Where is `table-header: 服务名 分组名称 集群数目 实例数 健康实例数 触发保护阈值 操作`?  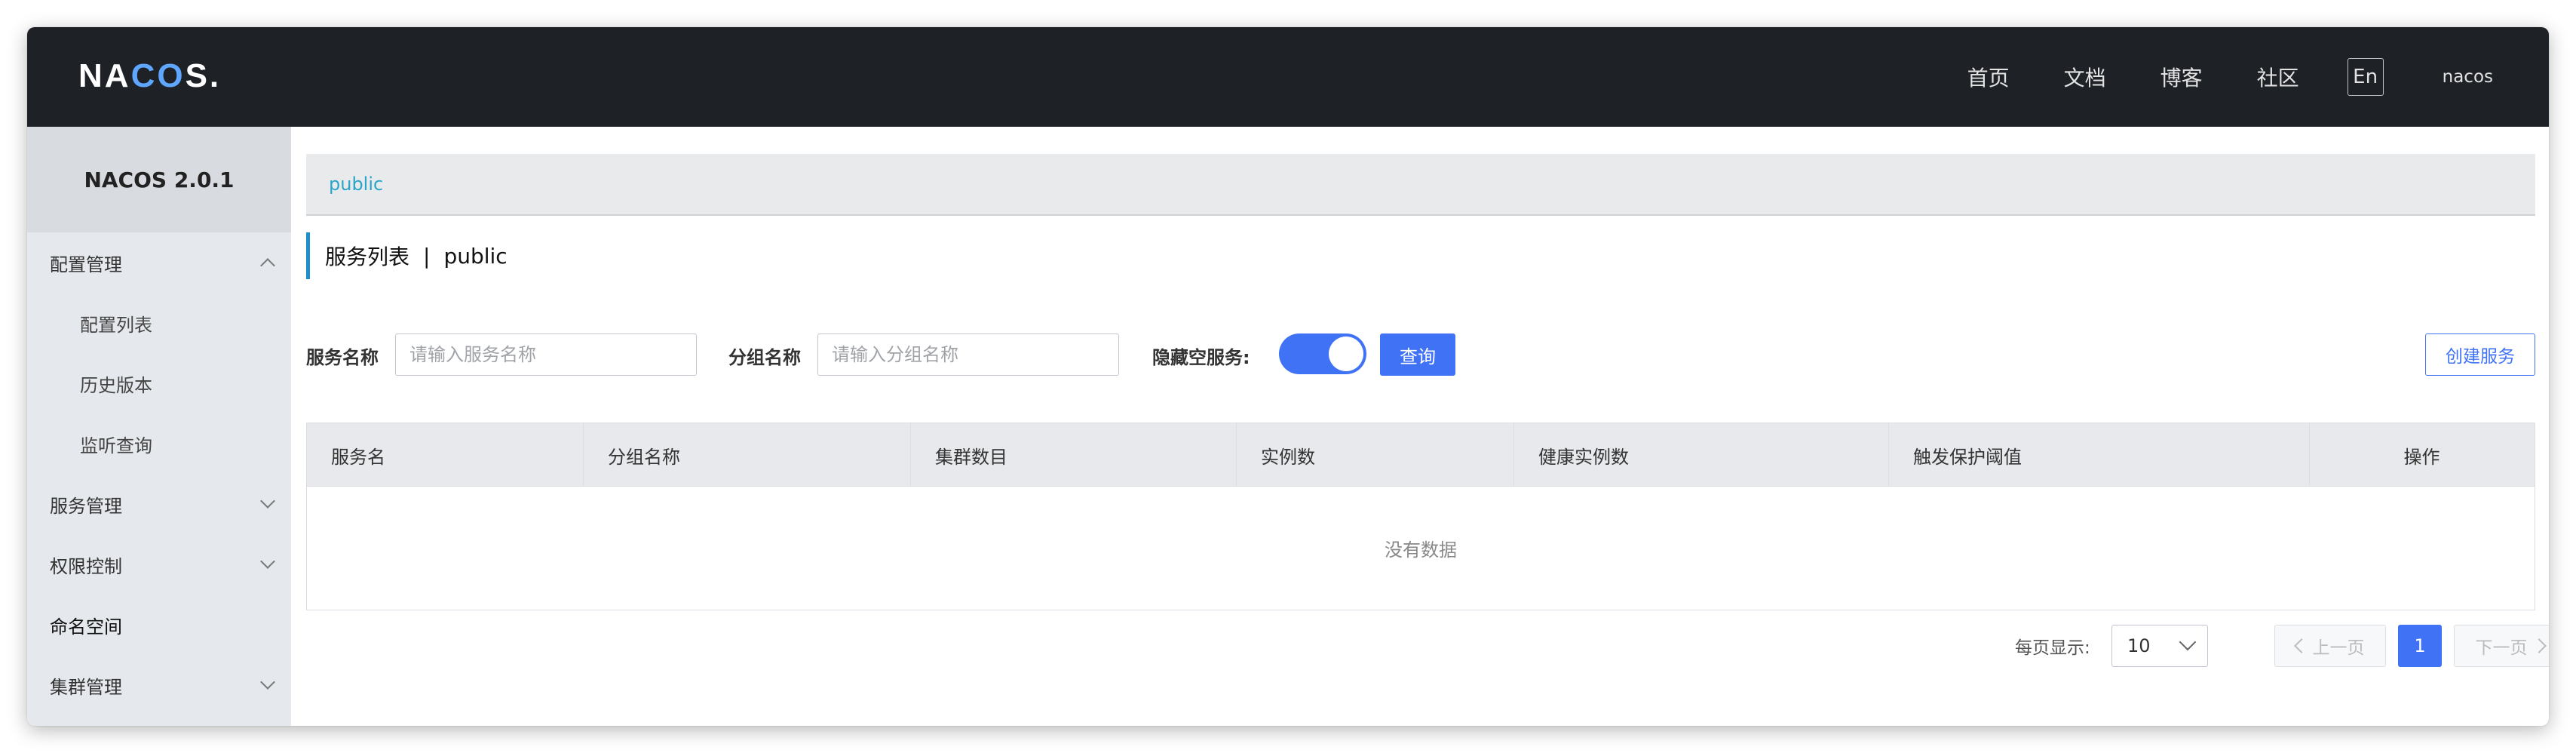
table-header: 服务名 分组名称 集群数目 实例数 健康实例数 触发保护阈值 操作 is located at coordinates (1421, 455).